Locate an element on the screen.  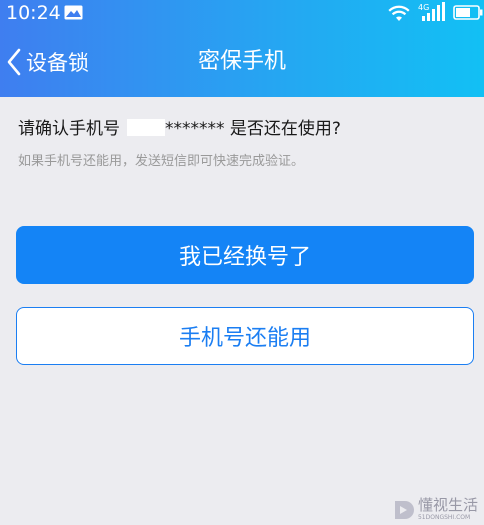
wifi-icon is located at coordinates (399, 13).